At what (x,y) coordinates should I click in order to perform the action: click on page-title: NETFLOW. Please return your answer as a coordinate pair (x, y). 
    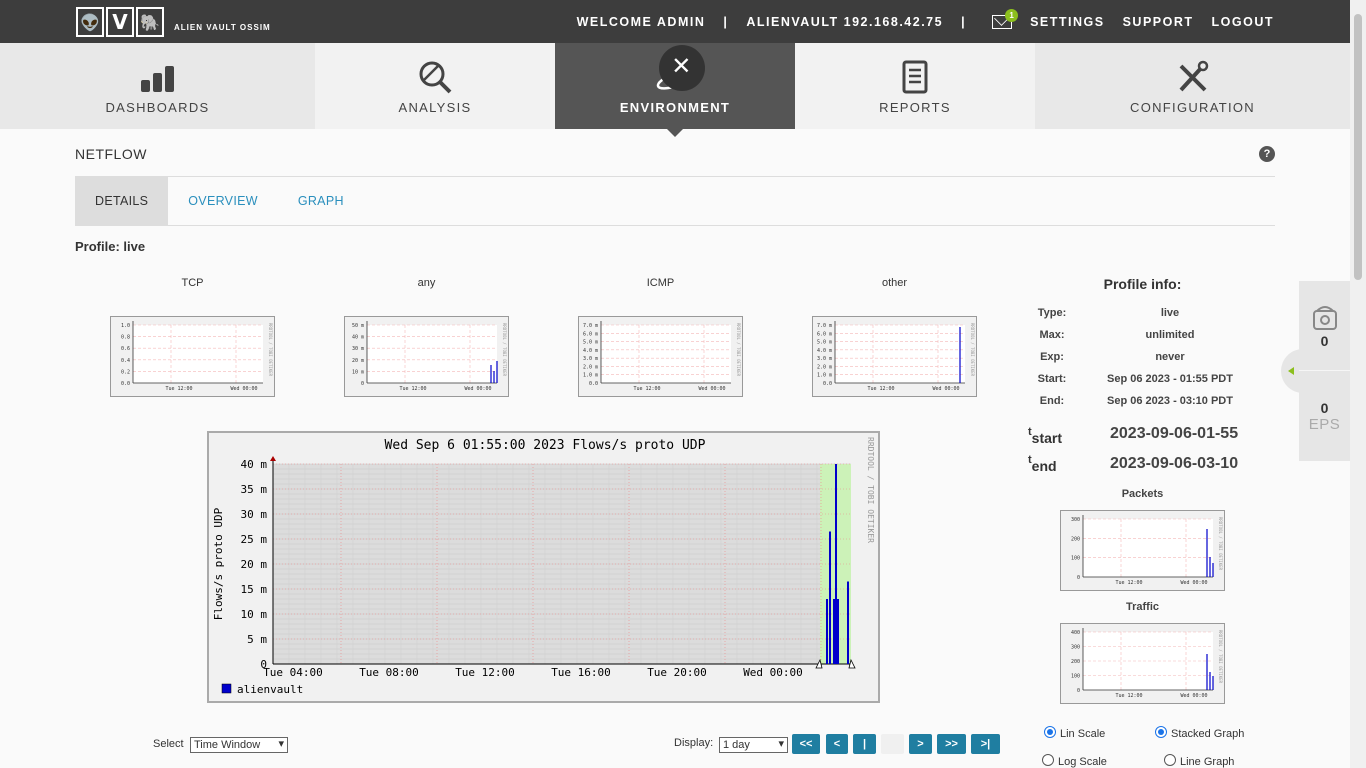
    Looking at the image, I should click on (111, 154).